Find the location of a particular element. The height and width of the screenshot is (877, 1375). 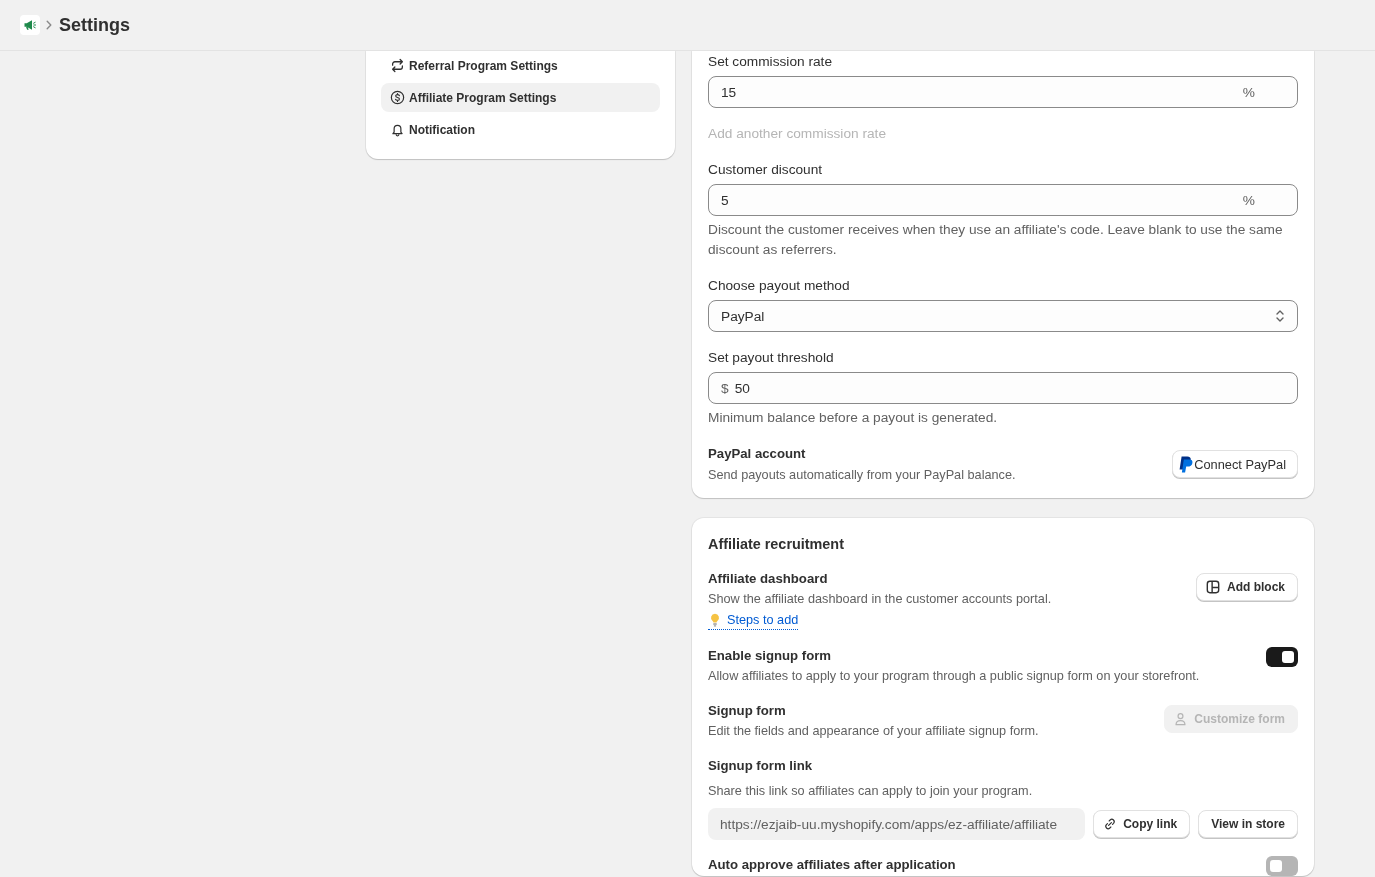

section-description: Edit the fields and appearance of your affiliate signup form. is located at coordinates (873, 731).